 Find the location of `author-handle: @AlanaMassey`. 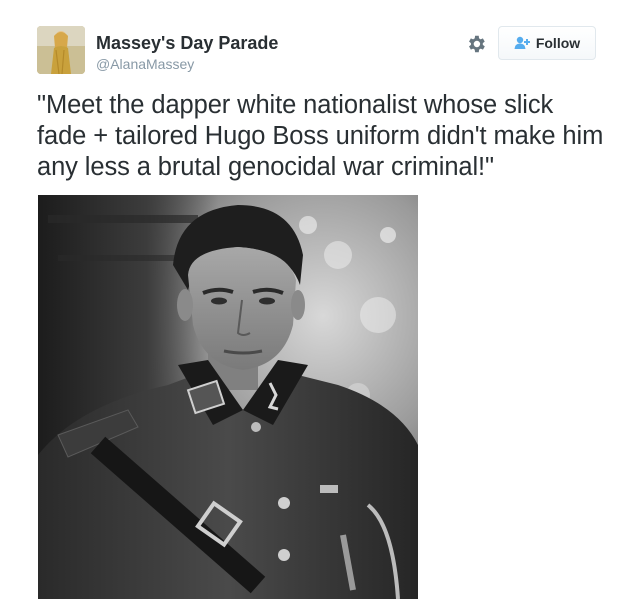

author-handle: @AlanaMassey is located at coordinates (145, 64).